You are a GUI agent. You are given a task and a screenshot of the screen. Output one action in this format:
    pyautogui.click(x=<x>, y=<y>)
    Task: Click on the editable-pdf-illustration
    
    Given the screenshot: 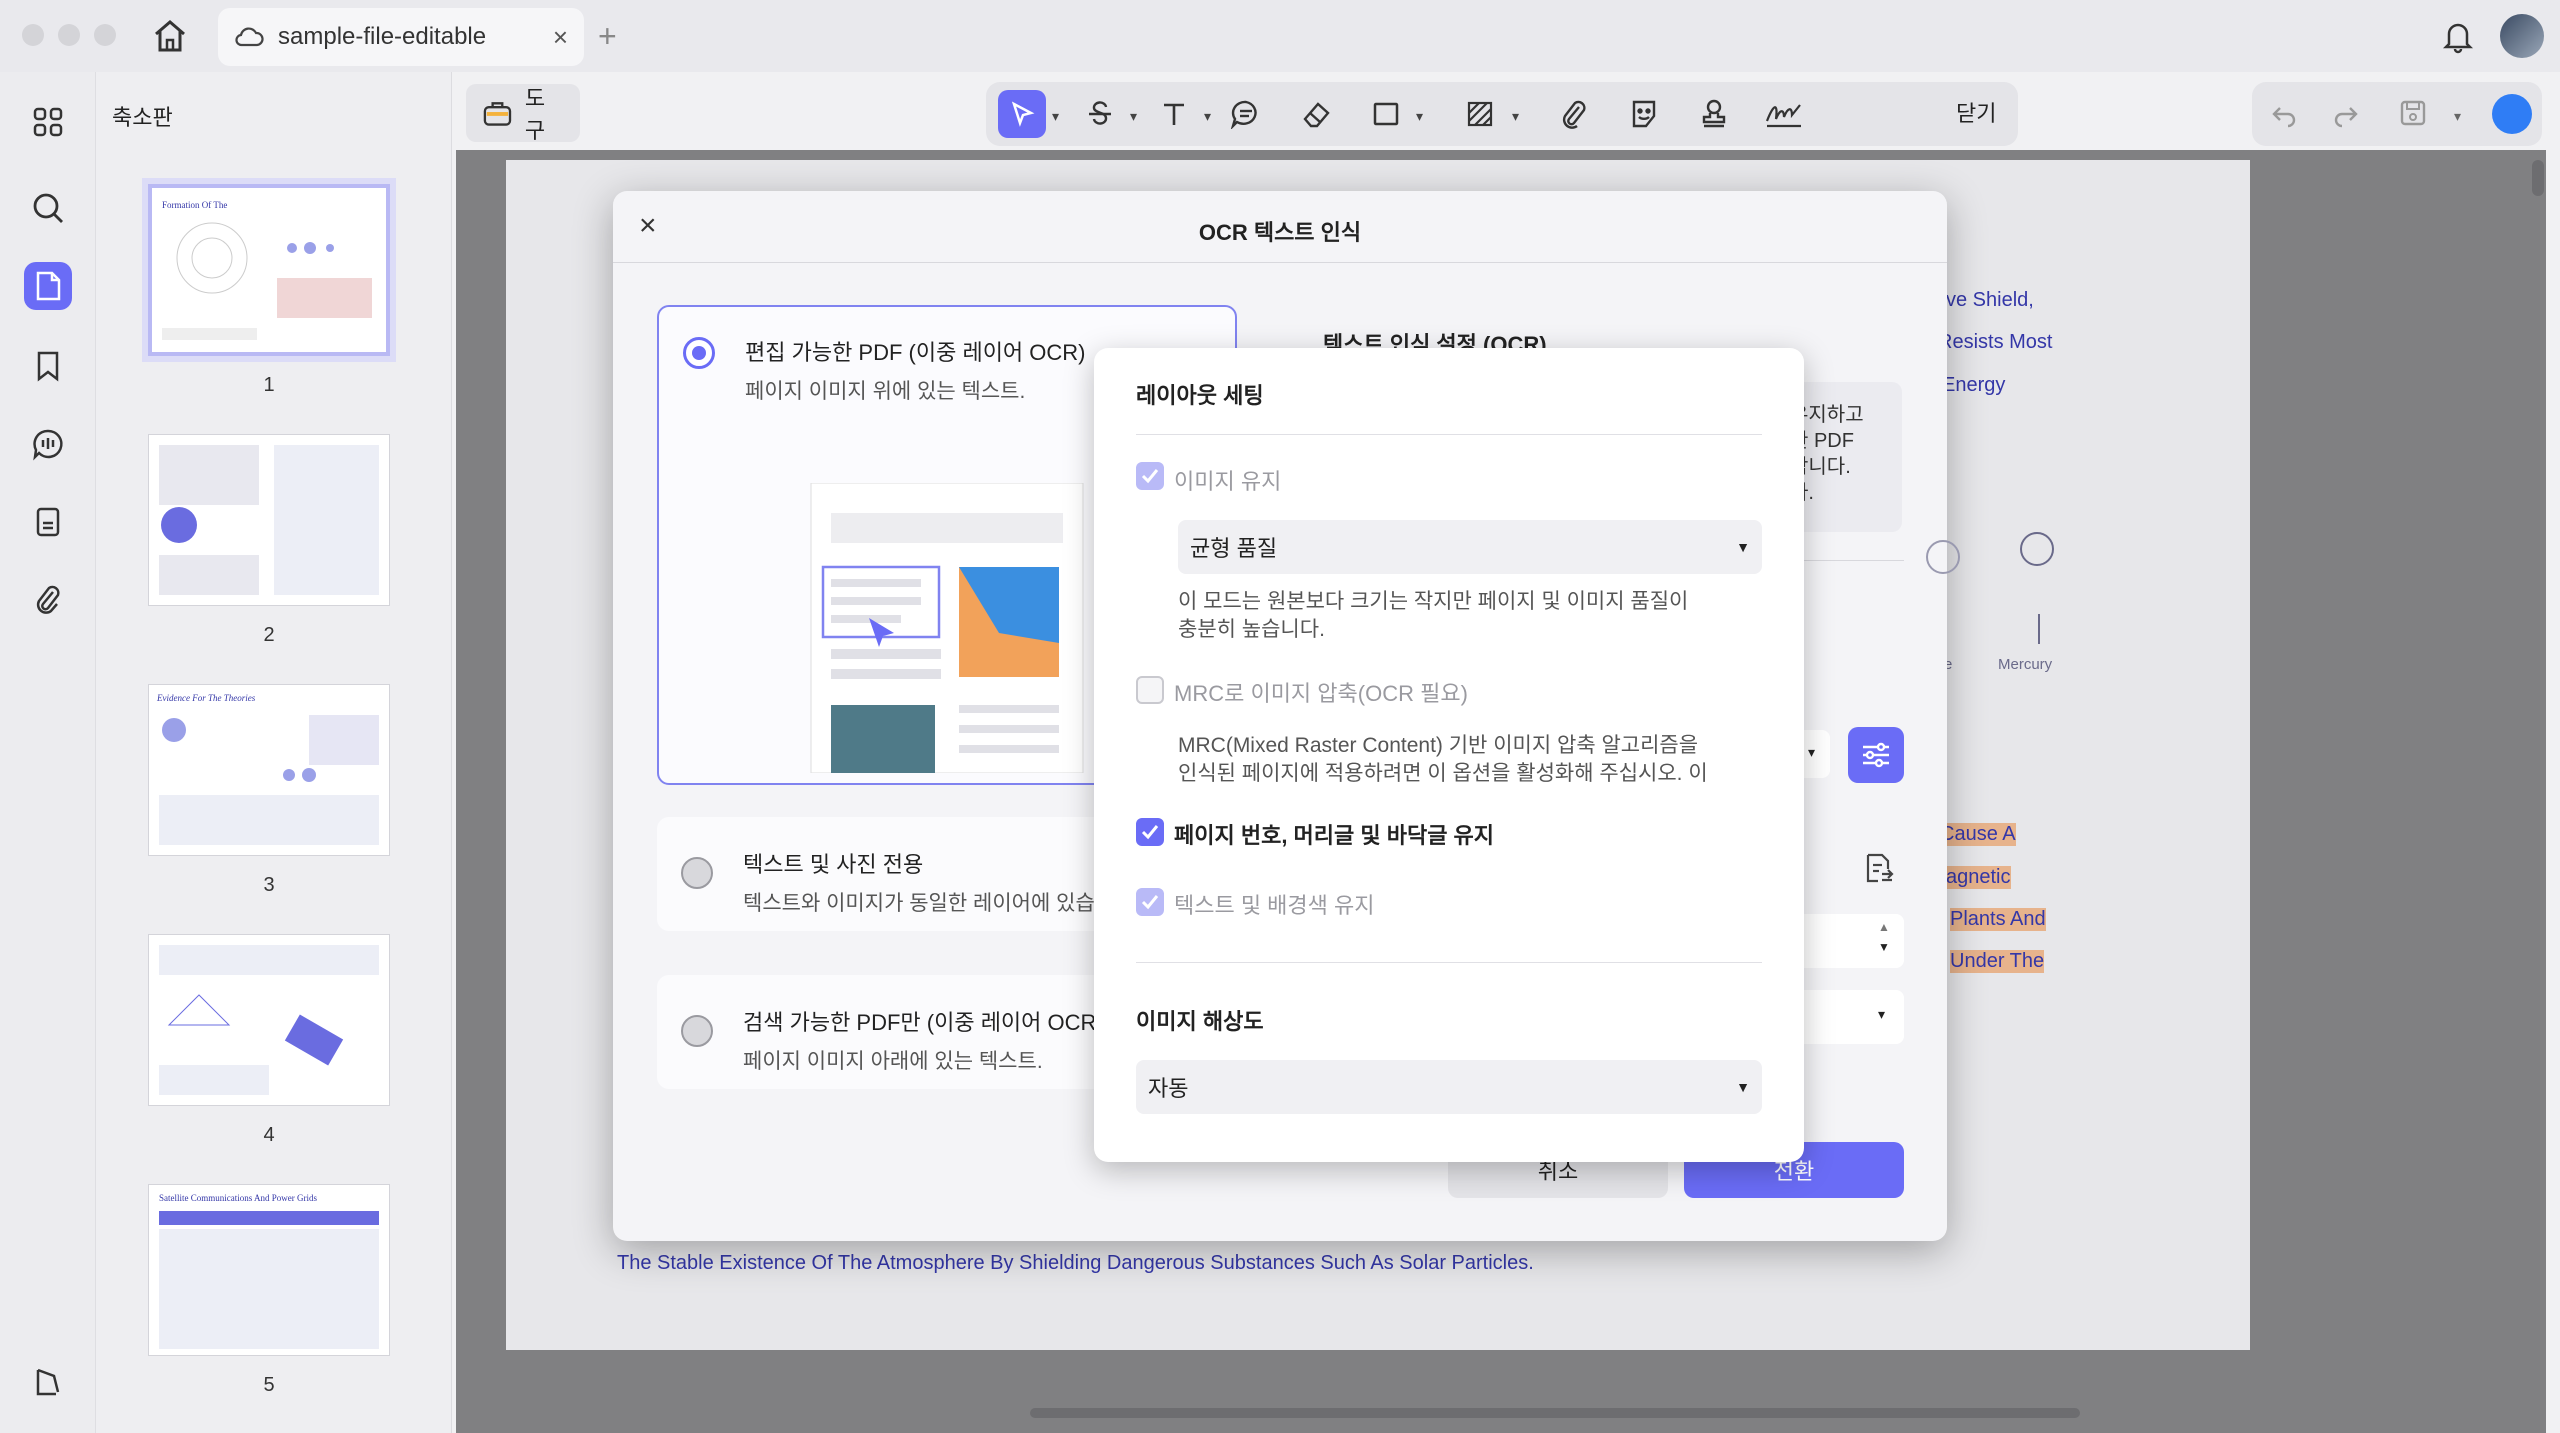 What is the action you would take?
    pyautogui.click(x=947, y=628)
    